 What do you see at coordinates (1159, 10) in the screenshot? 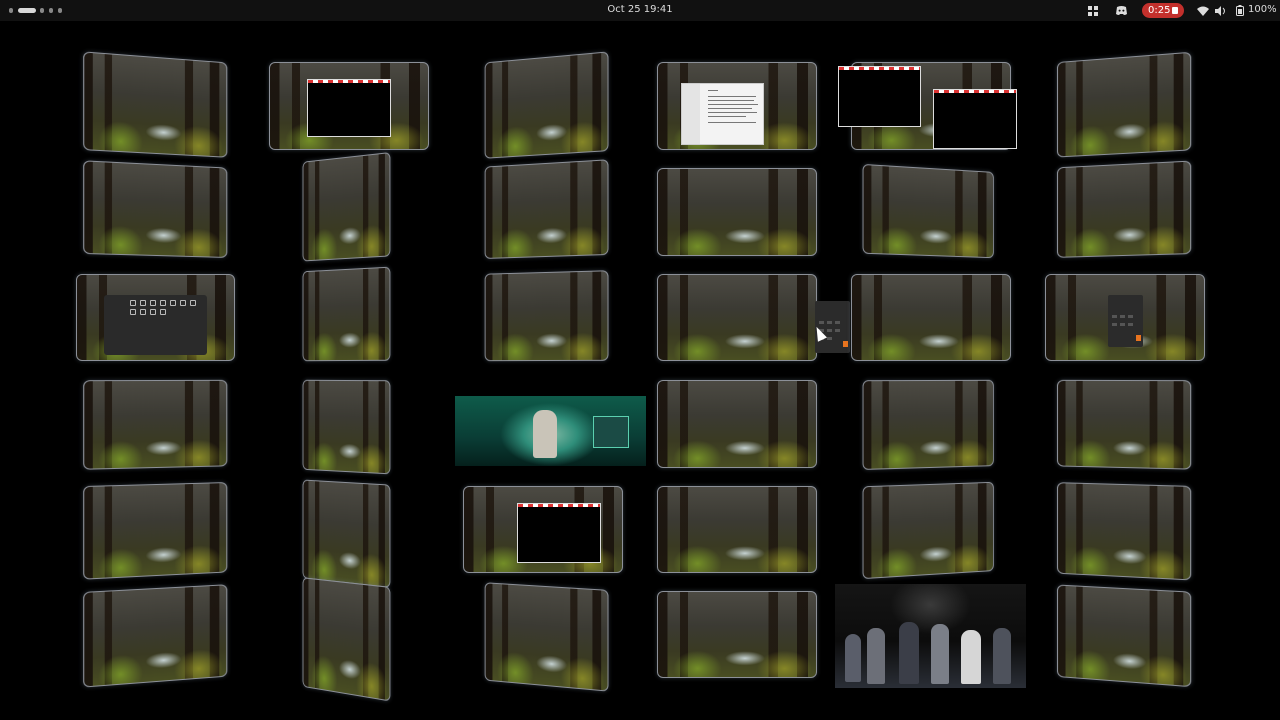
I see `recording-timer: 0:25` at bounding box center [1159, 10].